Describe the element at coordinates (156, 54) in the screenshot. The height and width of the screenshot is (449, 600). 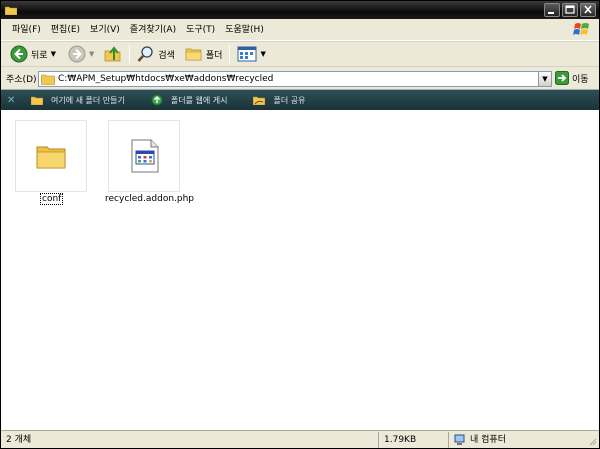
I see `search-button: 검색` at that location.